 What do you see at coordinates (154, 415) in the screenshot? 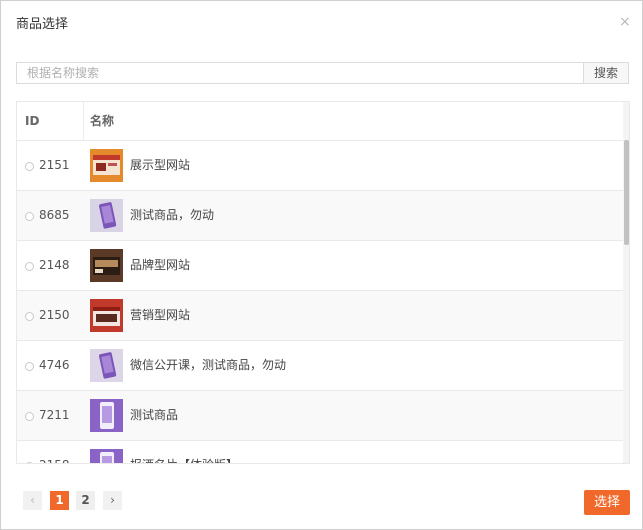
I see `row-name: 测试商品` at bounding box center [154, 415].